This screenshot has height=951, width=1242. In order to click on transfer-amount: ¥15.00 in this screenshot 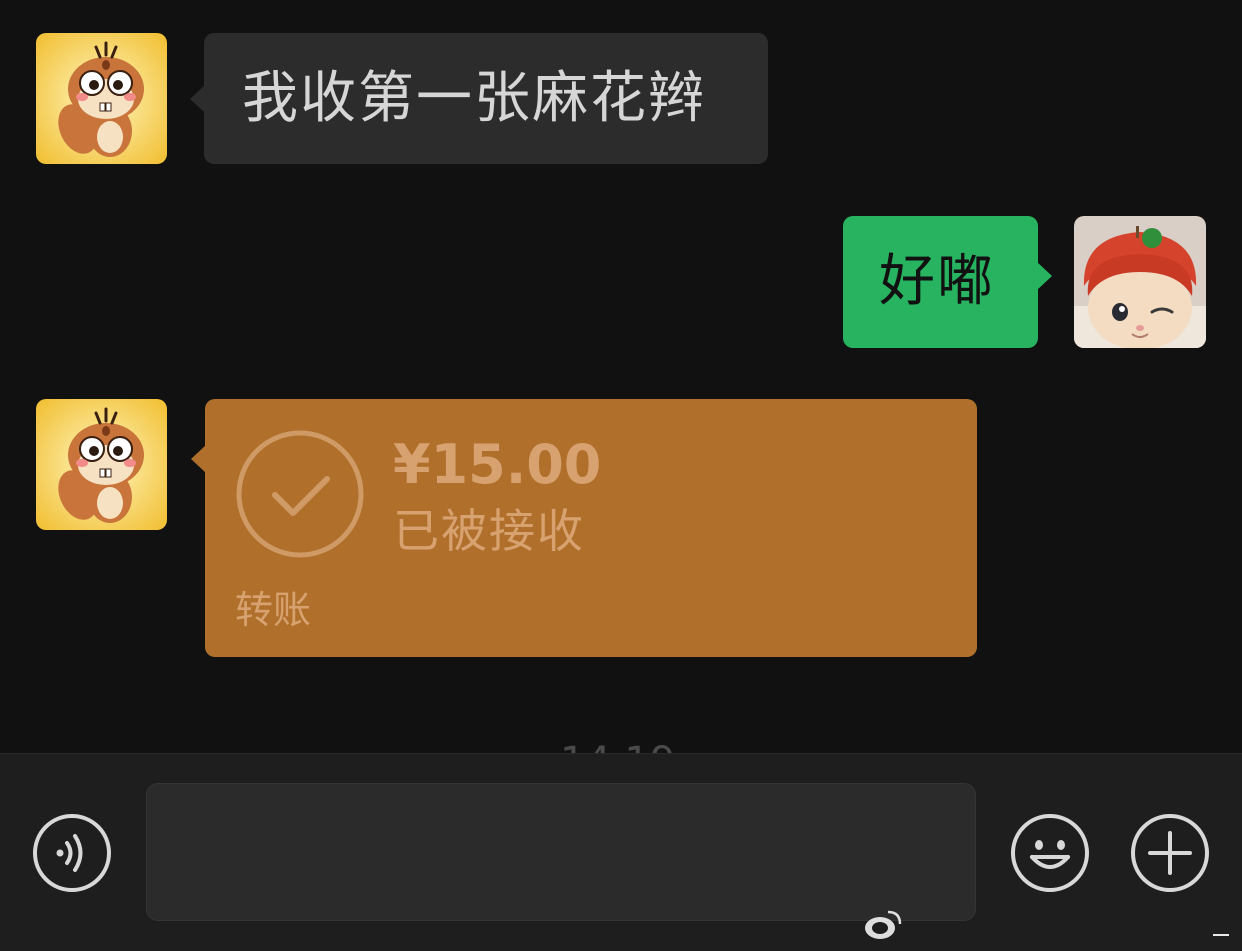, I will do `click(497, 464)`.